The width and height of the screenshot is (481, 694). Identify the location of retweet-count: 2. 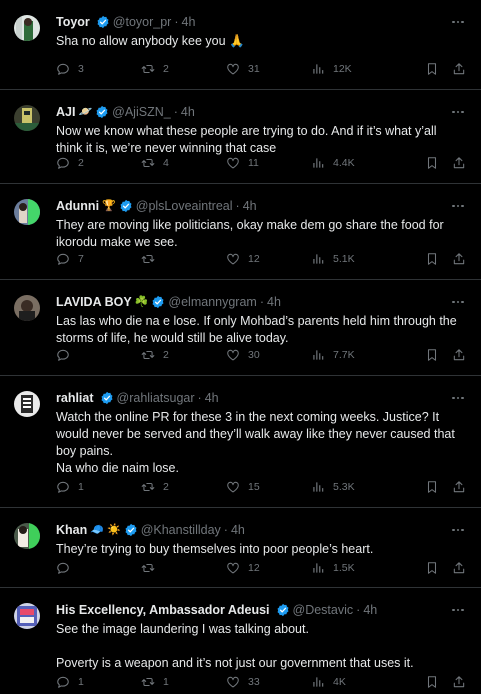
(166, 69).